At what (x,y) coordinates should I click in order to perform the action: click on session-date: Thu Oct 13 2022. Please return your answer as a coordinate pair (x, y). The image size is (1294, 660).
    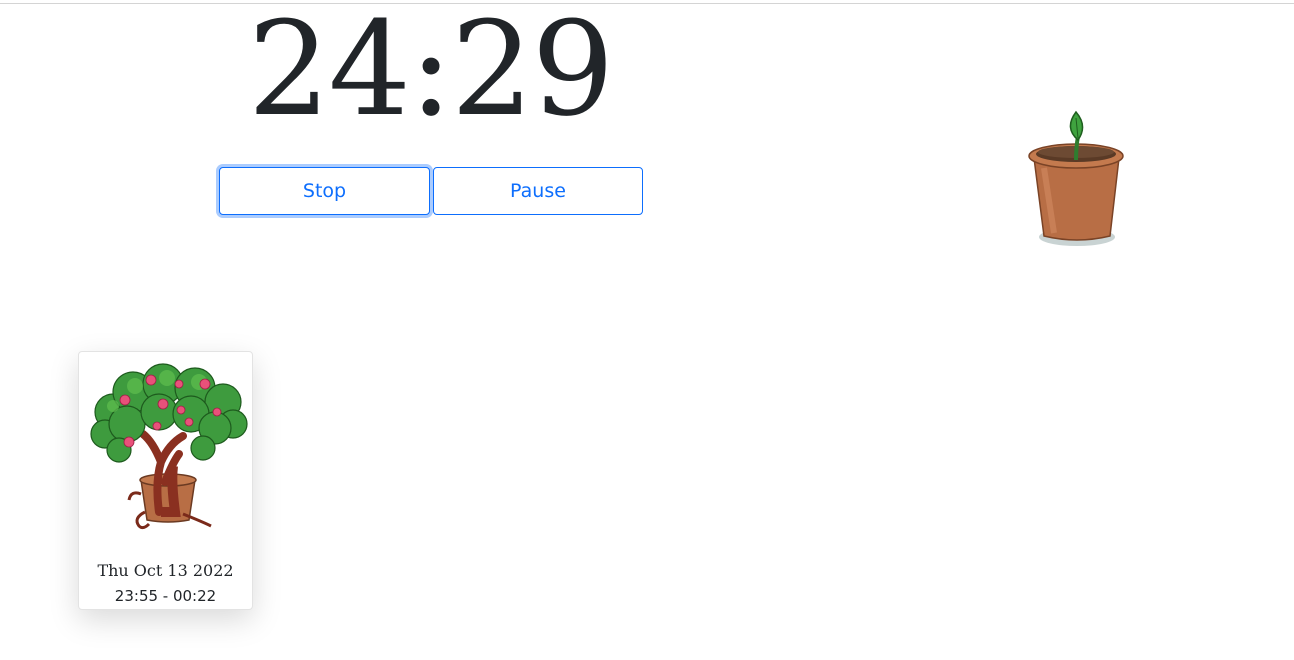
    Looking at the image, I should click on (165, 570).